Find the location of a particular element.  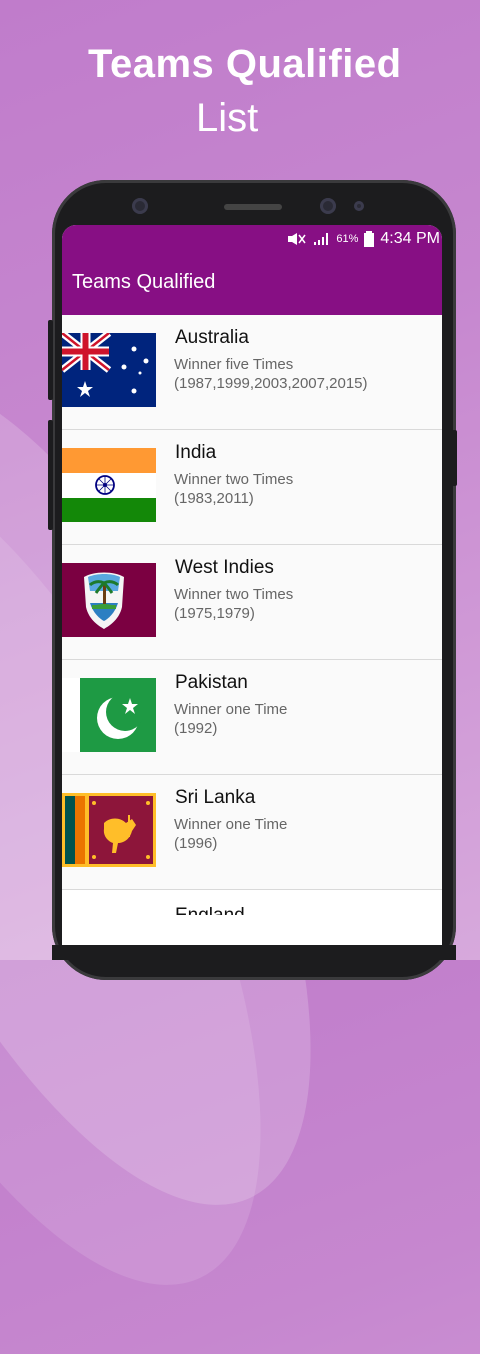

app-bar: Teams Qualified is located at coordinates (252, 284).